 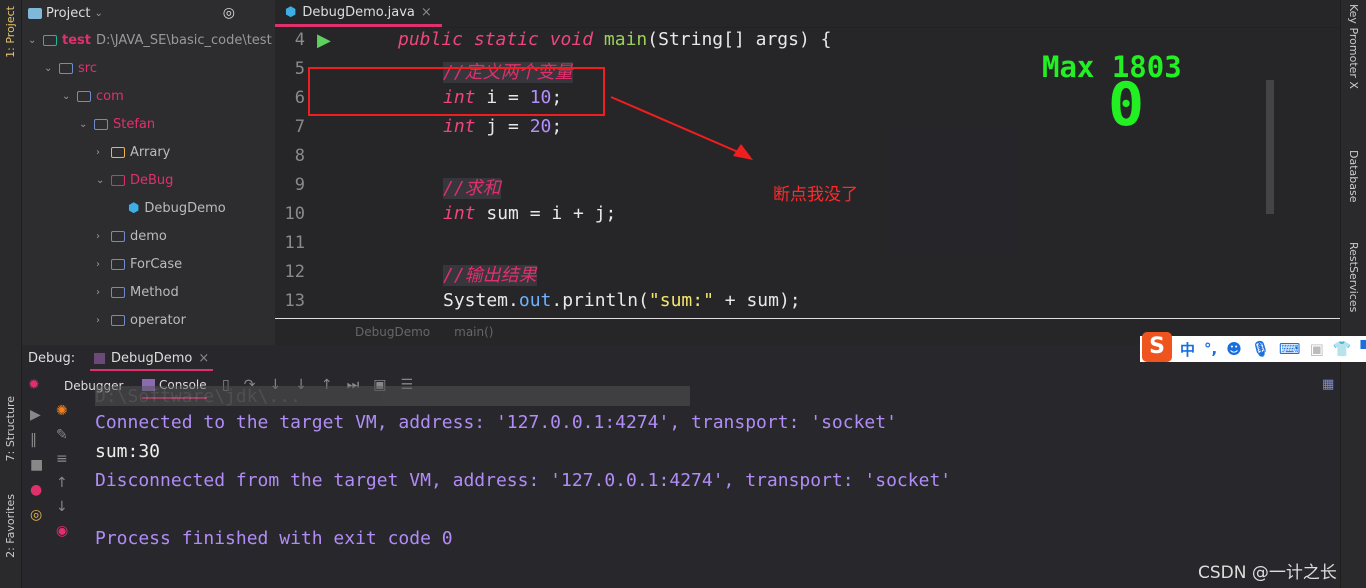 What do you see at coordinates (34, 385) in the screenshot?
I see `bug-icon: ✹` at bounding box center [34, 385].